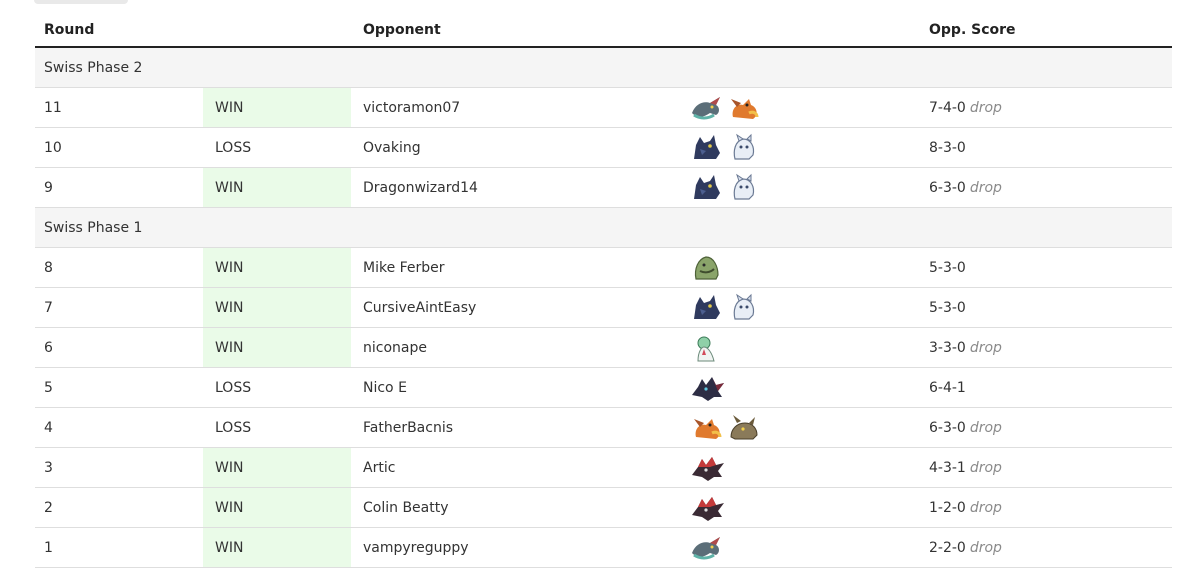 This screenshot has height=587, width=1200. Describe the element at coordinates (119, 387) in the screenshot. I see `round-number: 5` at that location.